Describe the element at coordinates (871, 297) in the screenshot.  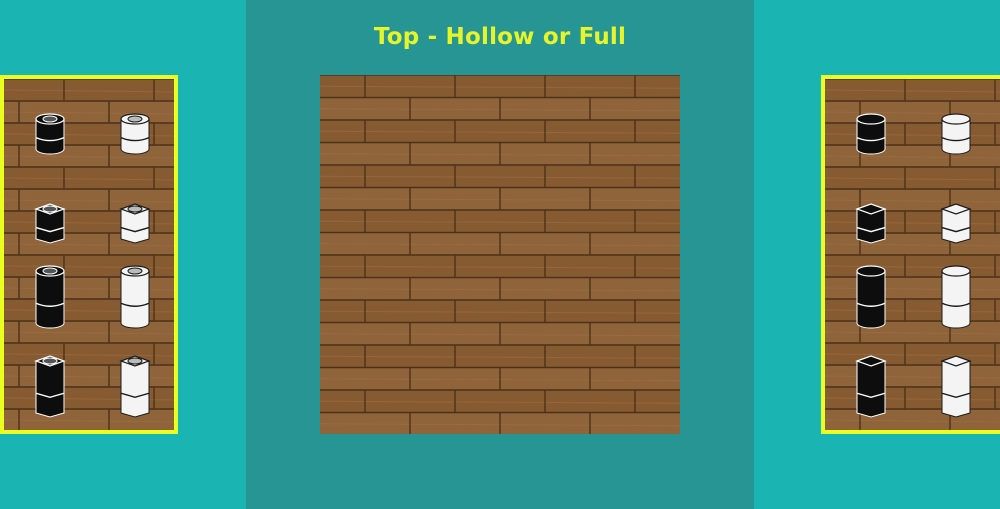
I see `black-round-tall-full-piece` at that location.